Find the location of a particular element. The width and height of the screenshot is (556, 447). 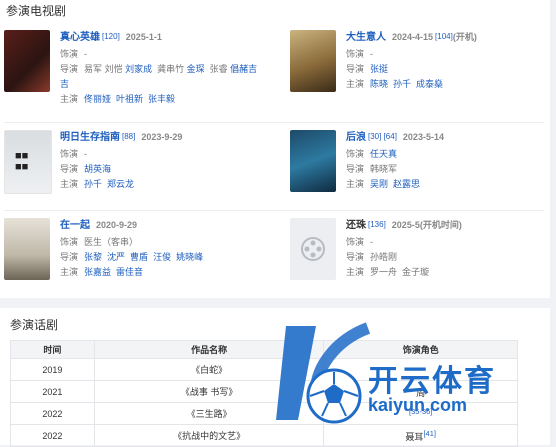

director-link: 曹盾 is located at coordinates (139, 257).